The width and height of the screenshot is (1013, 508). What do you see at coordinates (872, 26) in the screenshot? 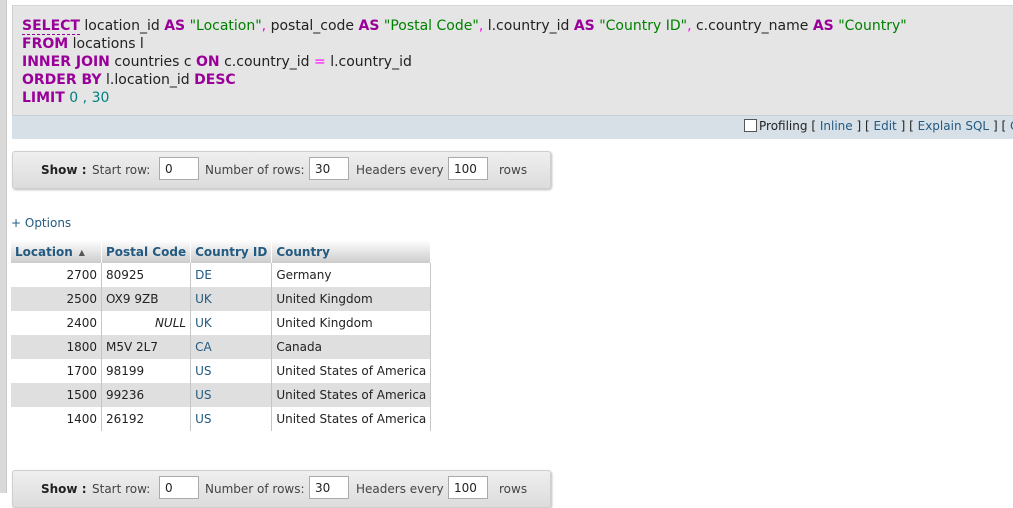
I see `sql-string: "Country"` at bounding box center [872, 26].